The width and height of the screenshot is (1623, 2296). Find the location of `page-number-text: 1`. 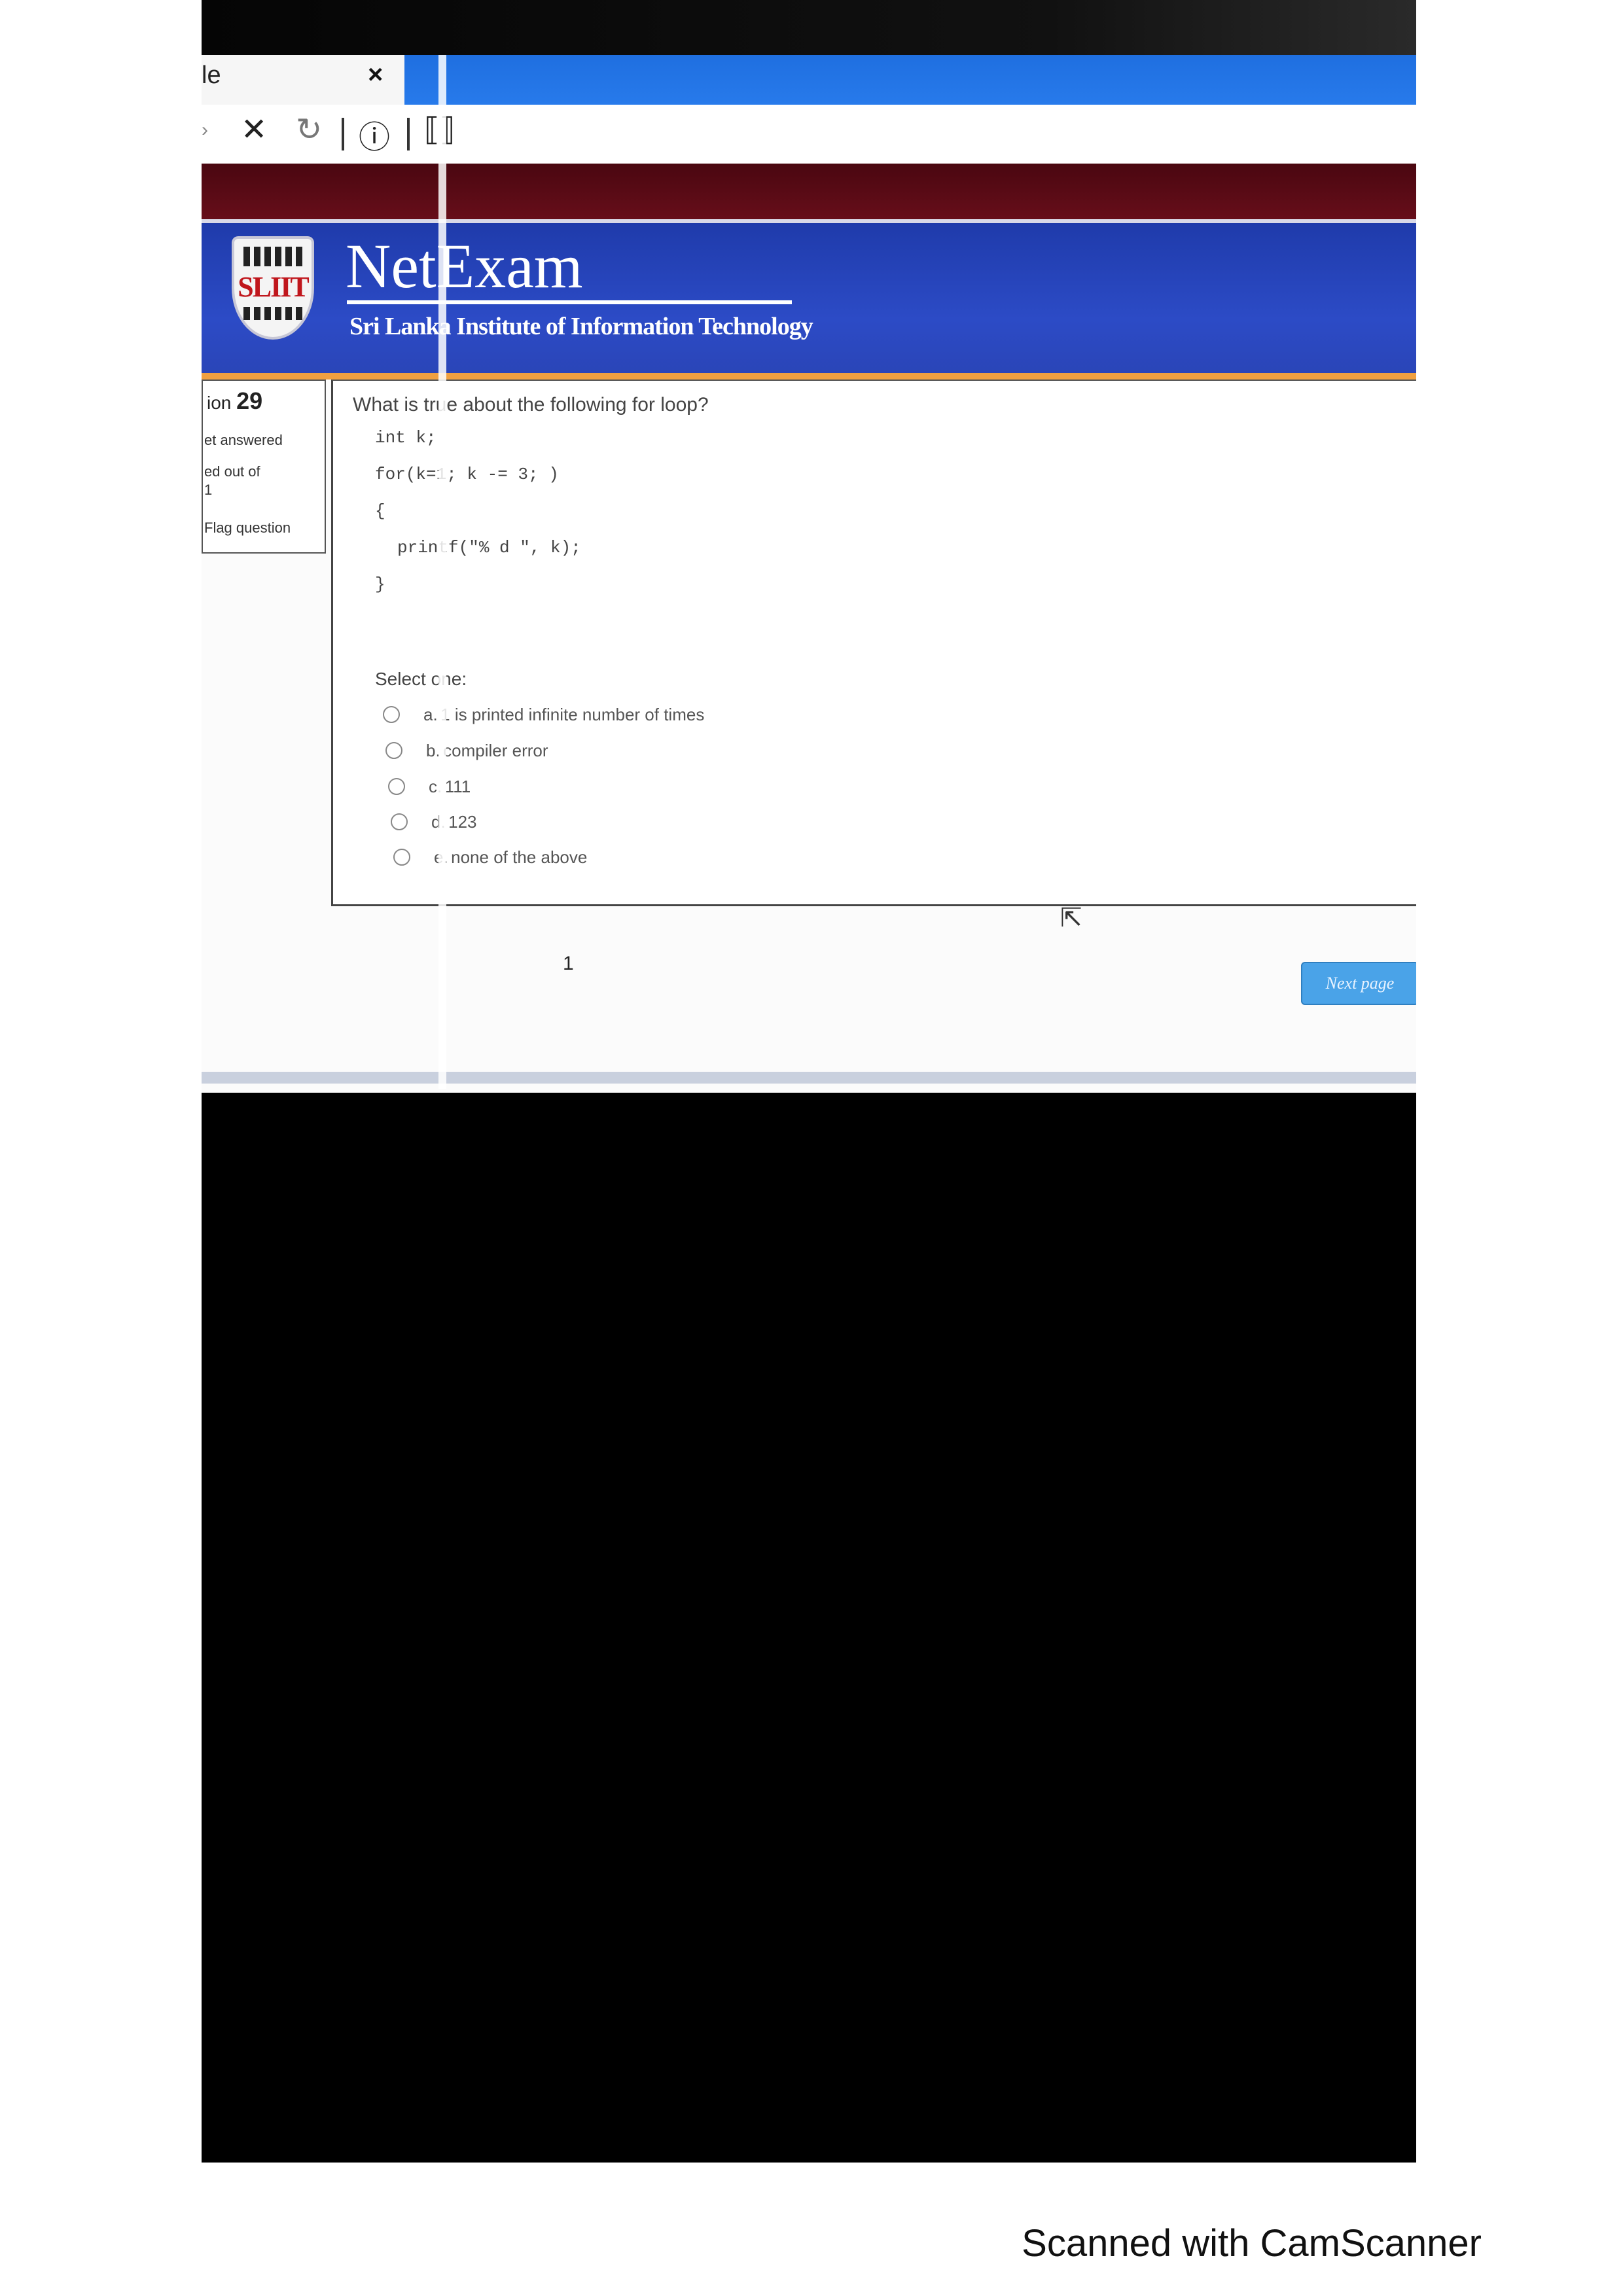

page-number-text: 1 is located at coordinates (568, 963).